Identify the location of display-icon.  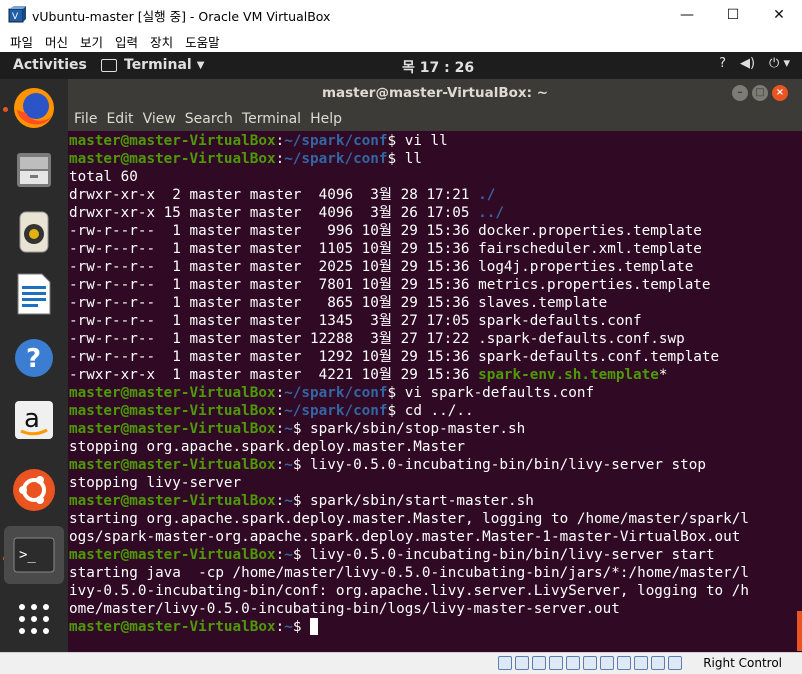
(607, 663).